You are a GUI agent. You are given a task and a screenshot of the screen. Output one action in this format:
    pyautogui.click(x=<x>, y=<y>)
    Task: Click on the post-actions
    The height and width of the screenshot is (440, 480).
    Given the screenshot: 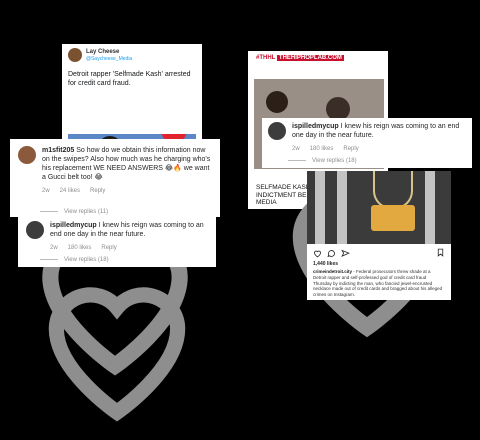 What is the action you would take?
    pyautogui.click(x=379, y=253)
    